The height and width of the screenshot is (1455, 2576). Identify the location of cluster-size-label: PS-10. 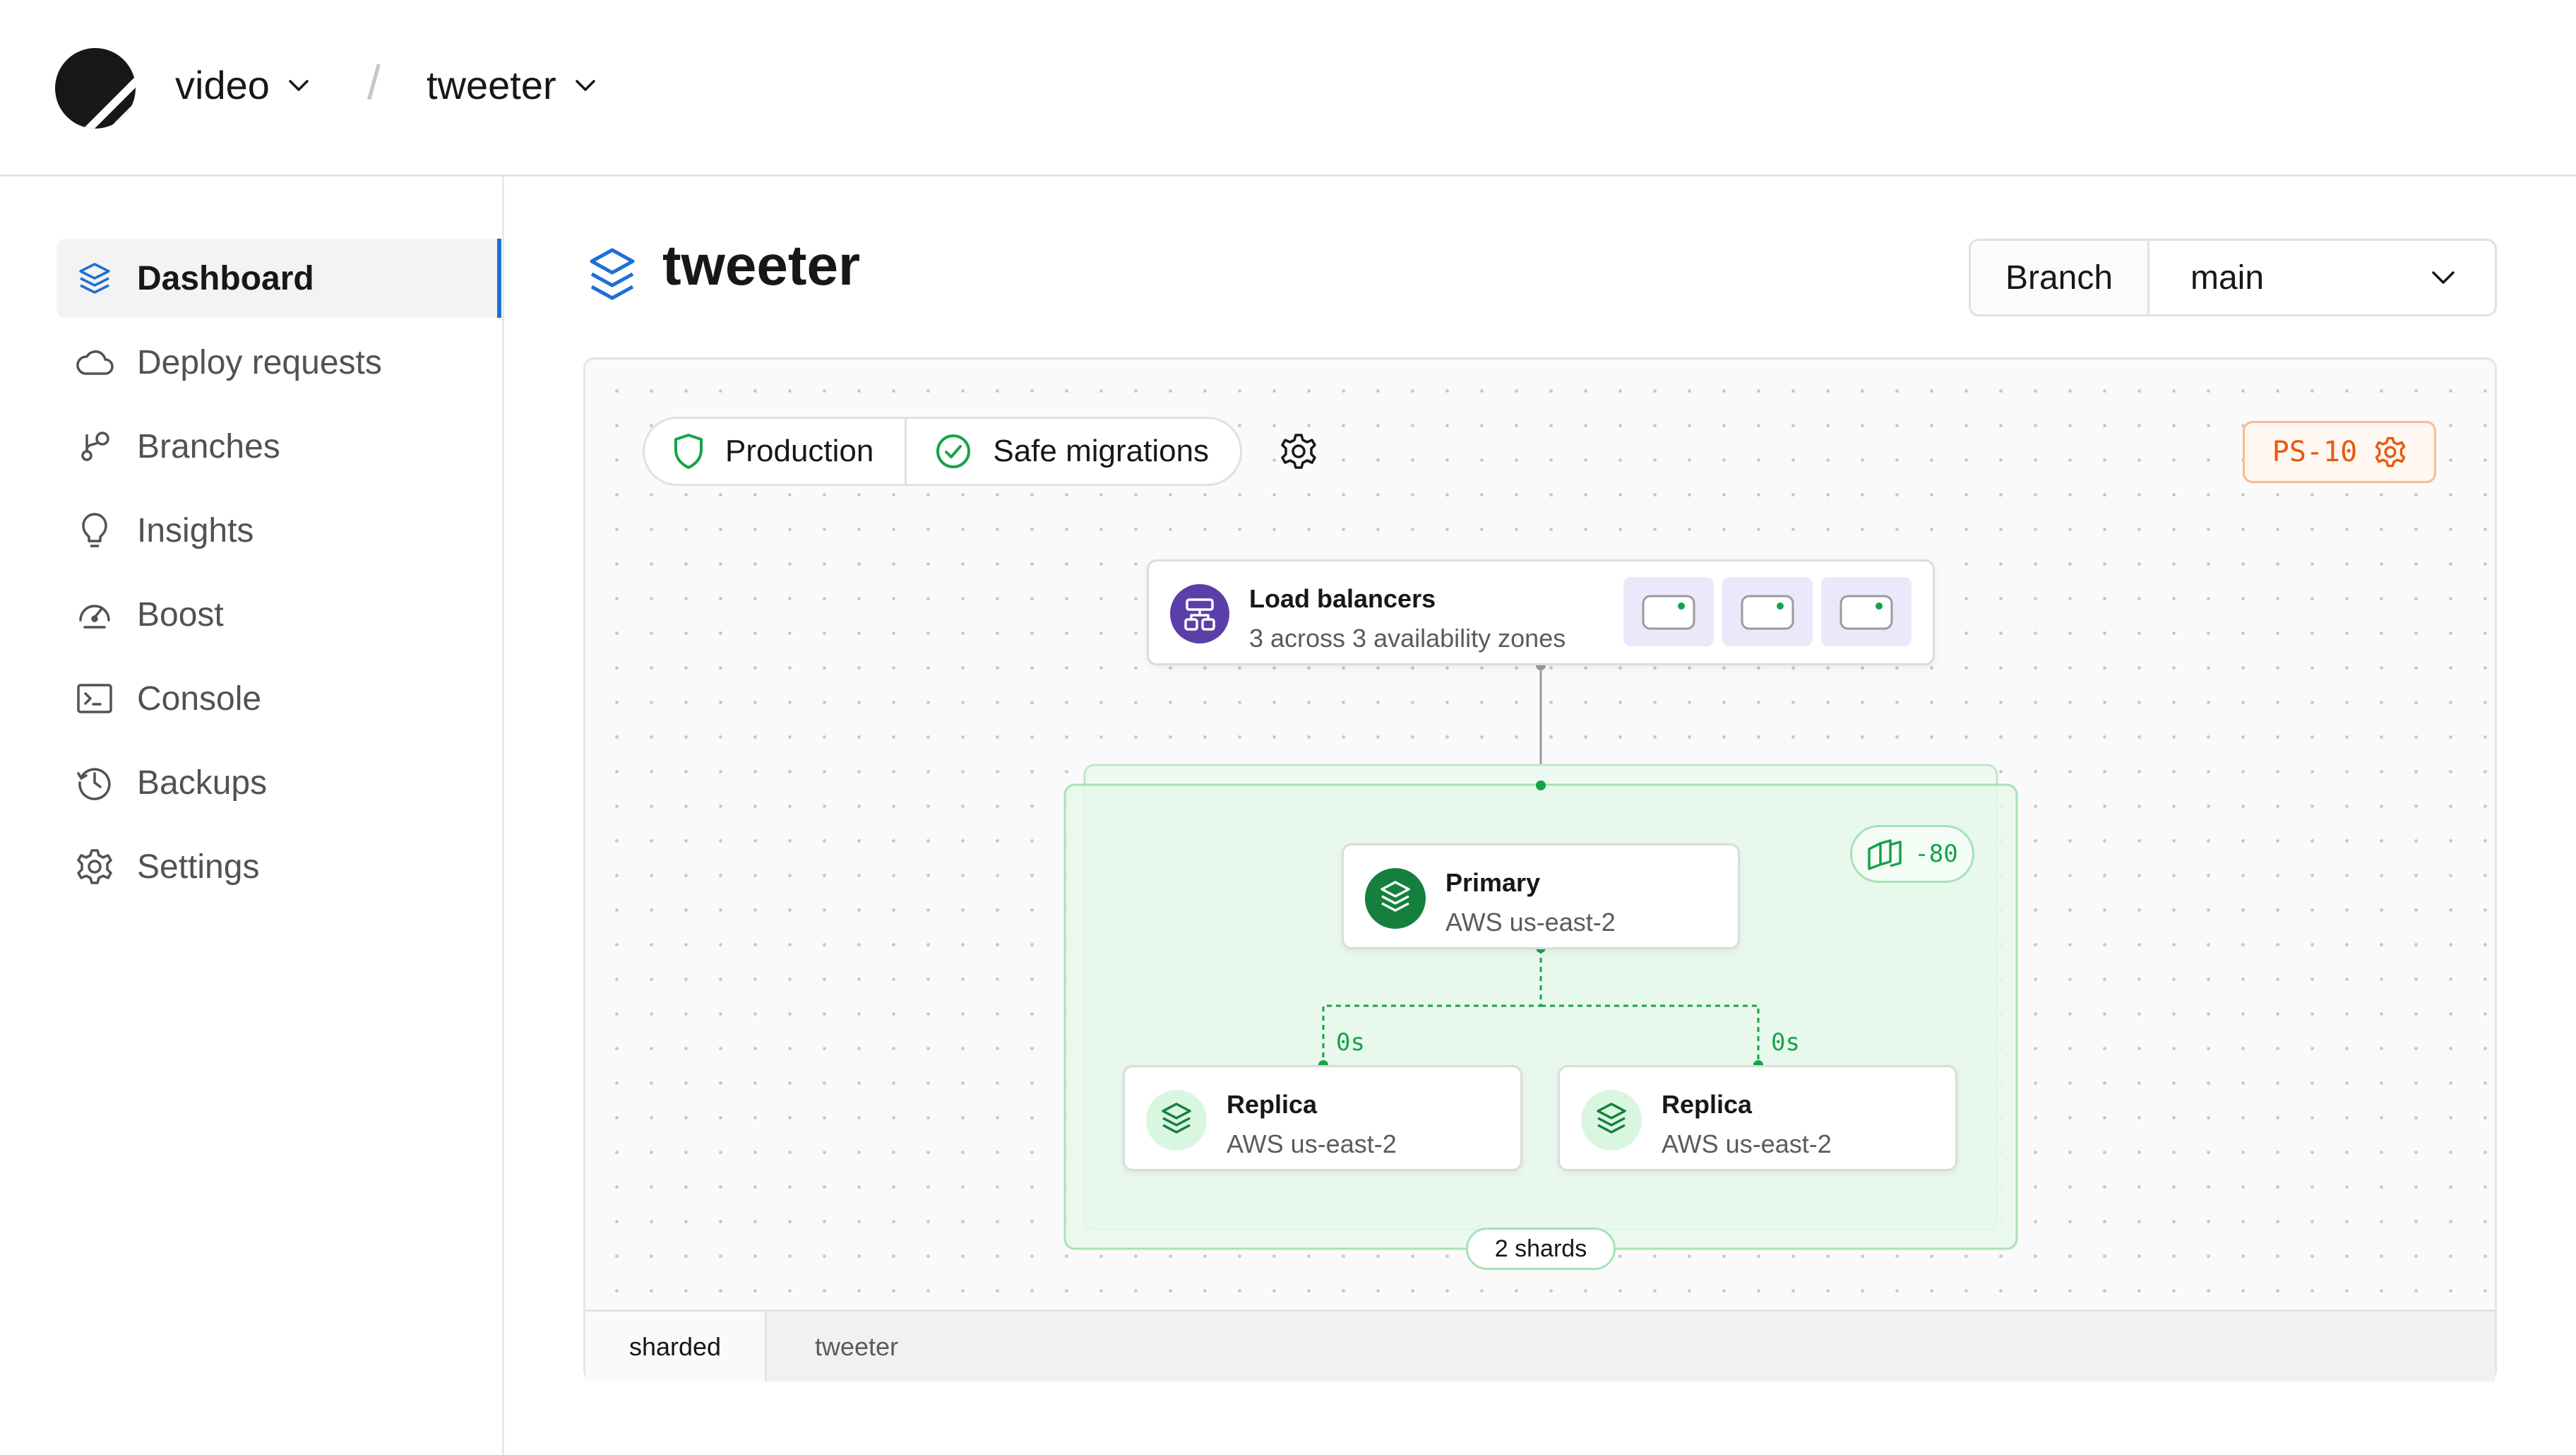
(2315, 452).